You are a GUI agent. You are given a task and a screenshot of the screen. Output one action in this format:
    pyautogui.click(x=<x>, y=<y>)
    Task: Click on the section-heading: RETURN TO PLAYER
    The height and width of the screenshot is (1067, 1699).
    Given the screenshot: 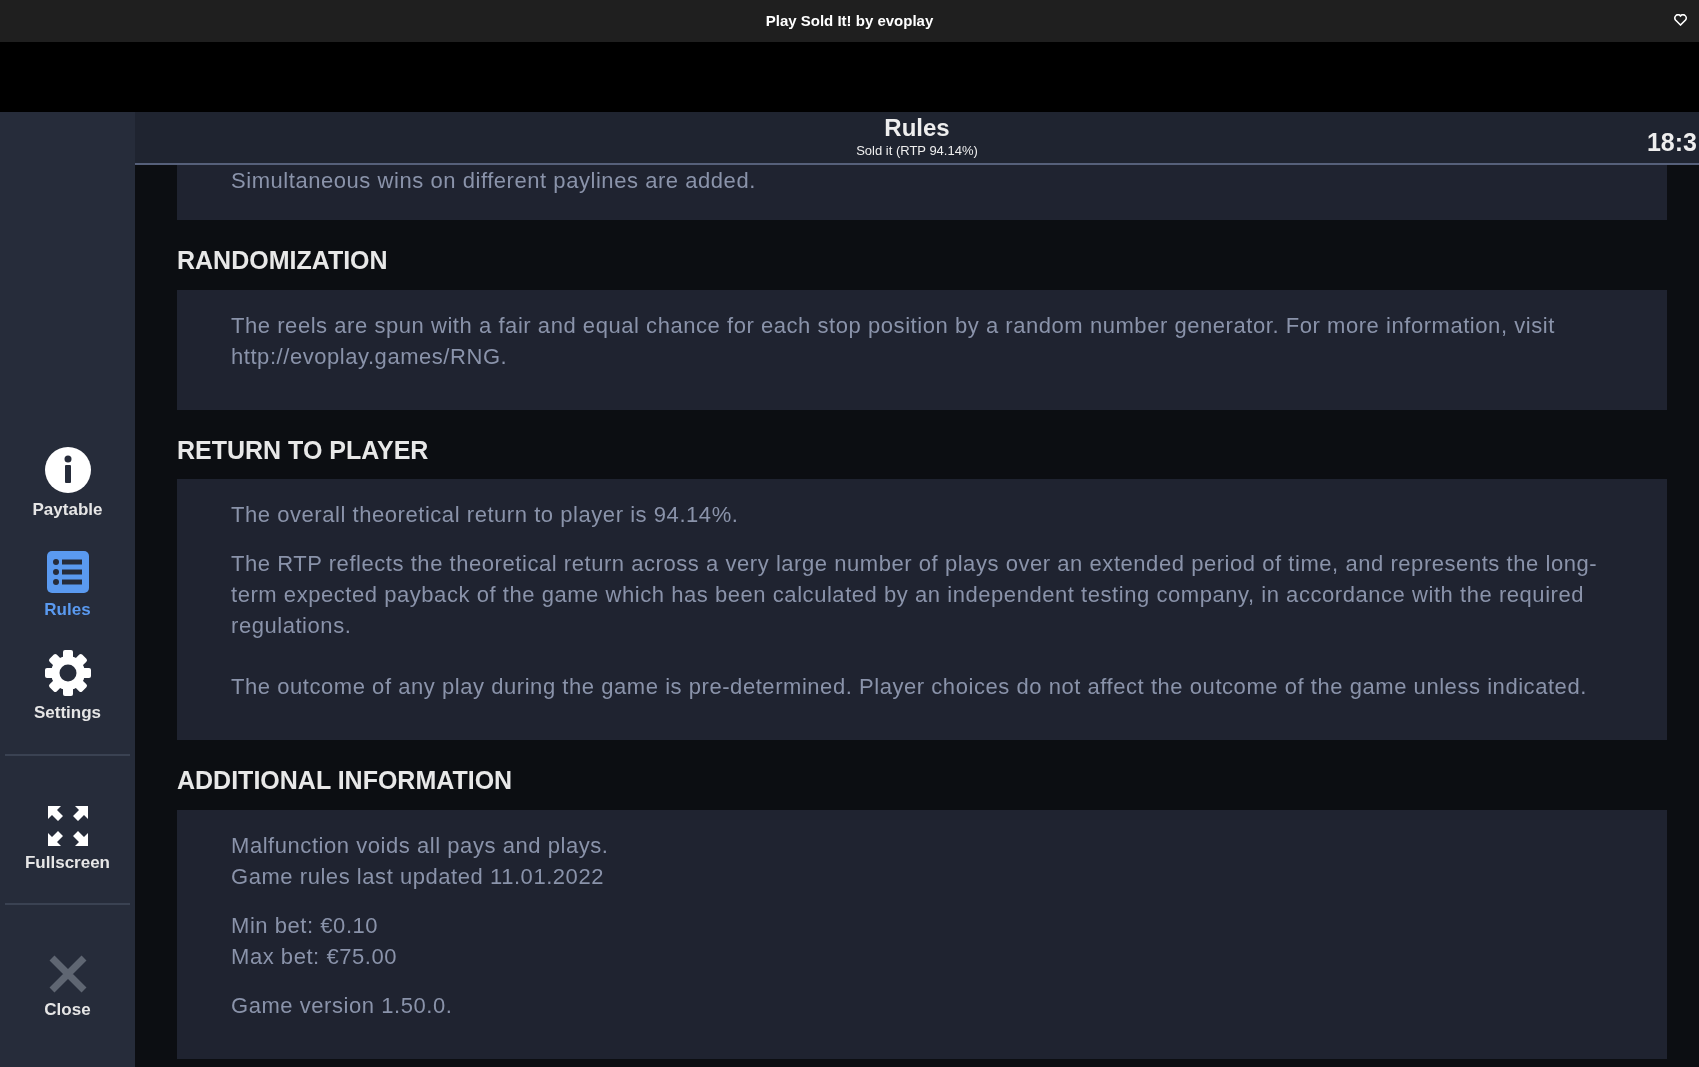 What is the action you would take?
    pyautogui.click(x=303, y=450)
    